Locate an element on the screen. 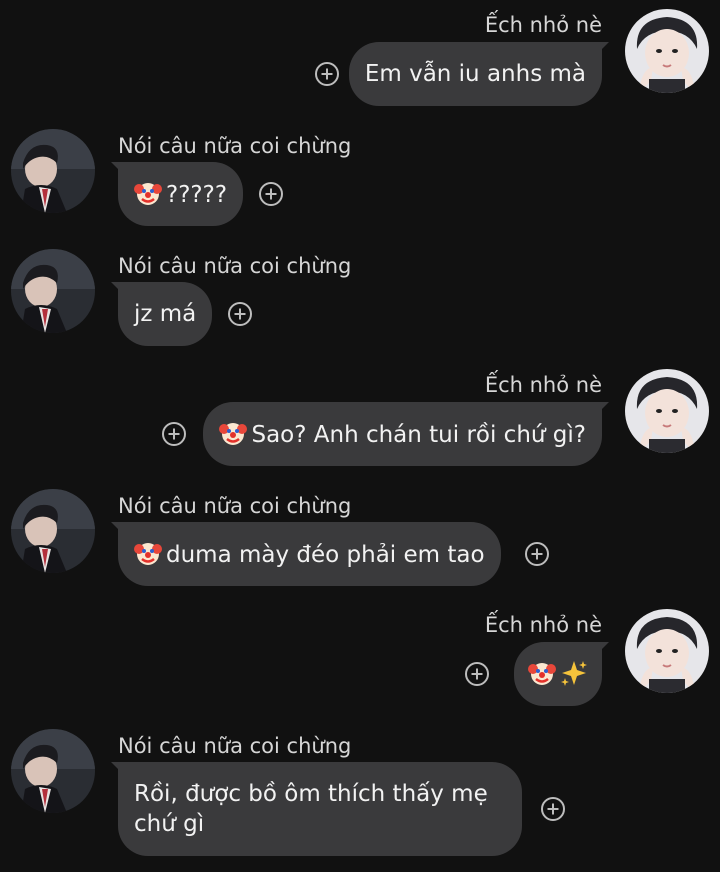  message-text: Sao? Anh chán tui rồi chứ gì? is located at coordinates (418, 435).